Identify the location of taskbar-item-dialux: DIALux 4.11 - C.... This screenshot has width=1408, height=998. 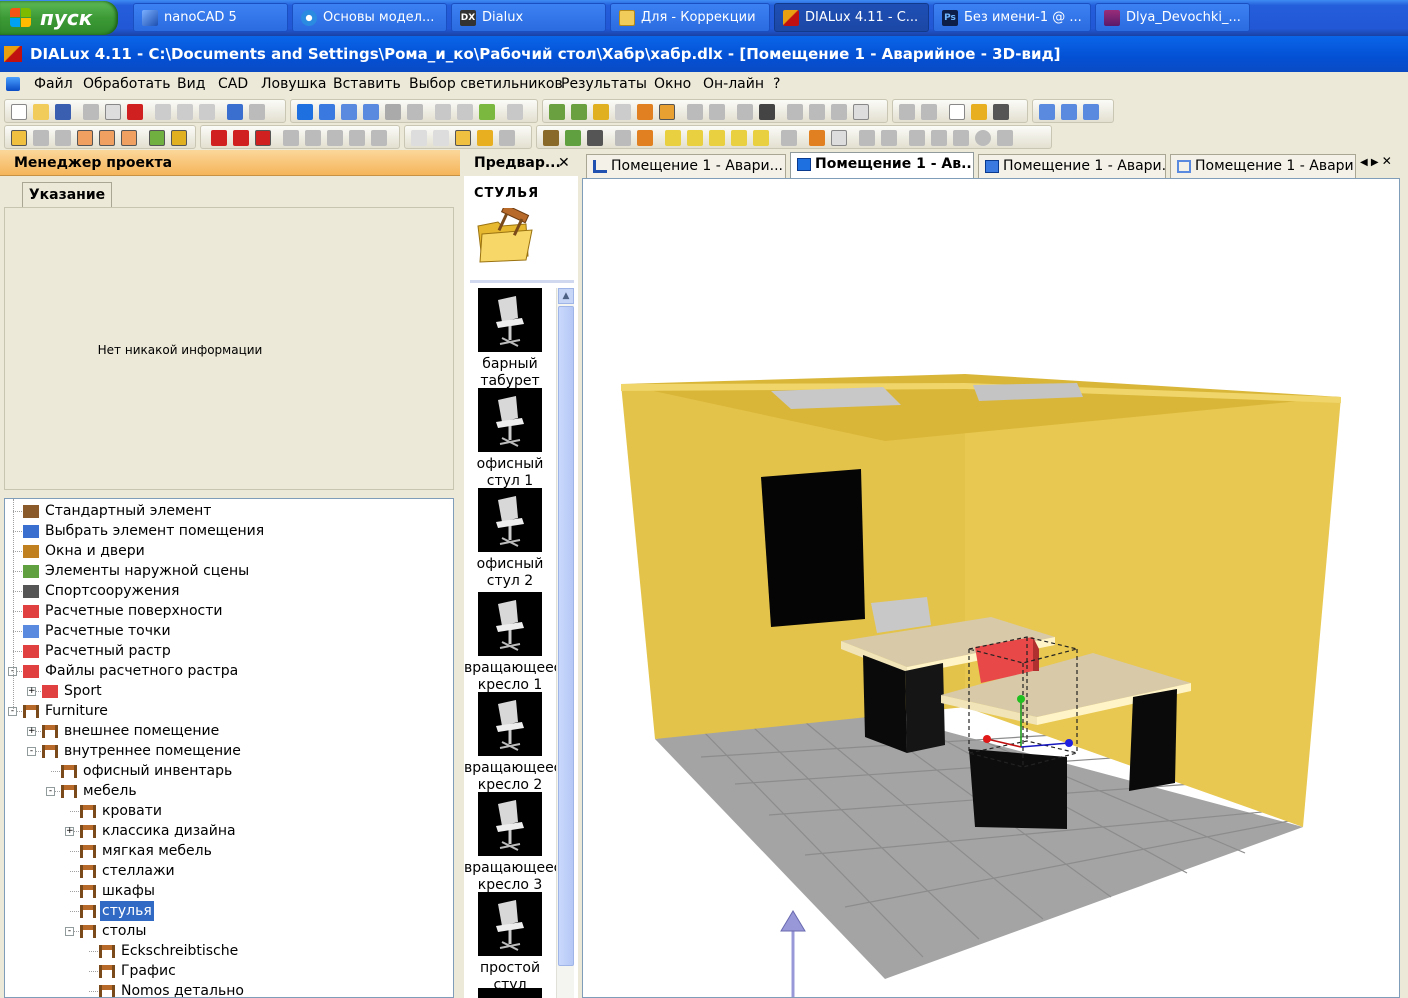
(851, 17).